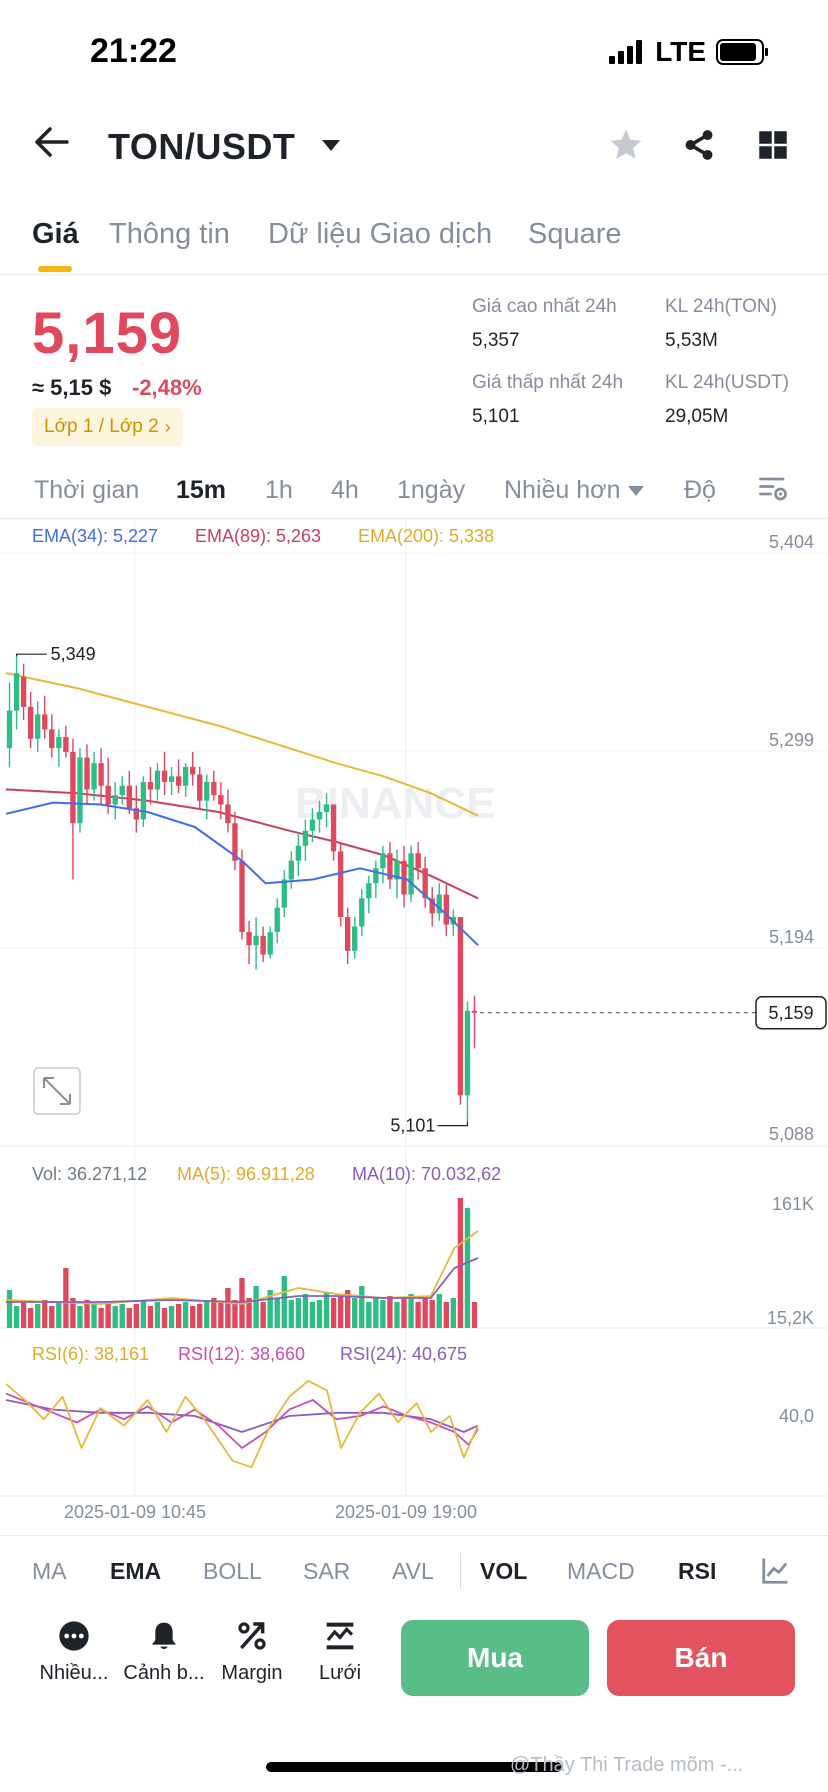  I want to click on tab-price: Giá, so click(55, 234).